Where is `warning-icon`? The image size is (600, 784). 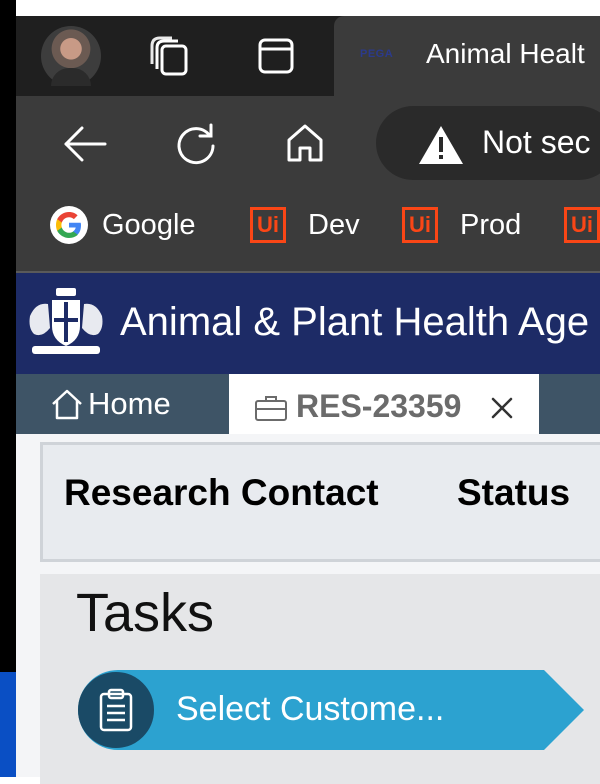 warning-icon is located at coordinates (441, 147).